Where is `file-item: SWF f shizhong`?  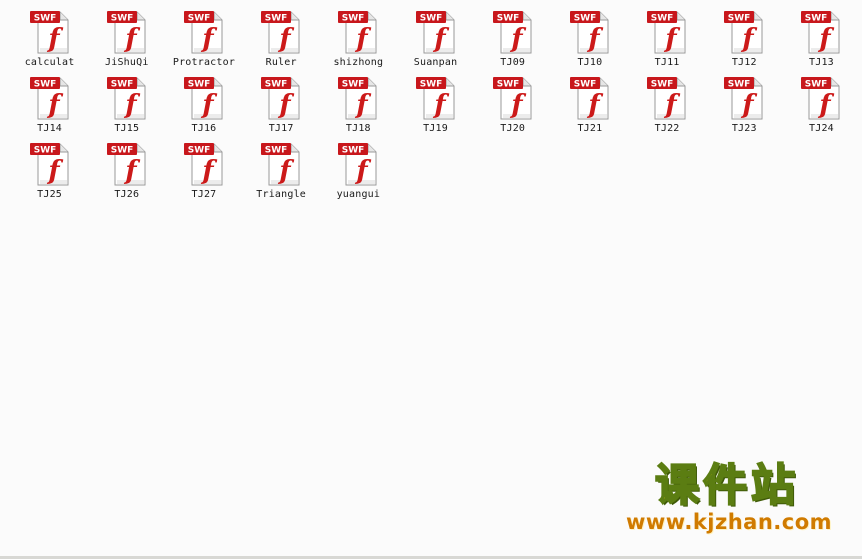 file-item: SWF f shizhong is located at coordinates (358, 42).